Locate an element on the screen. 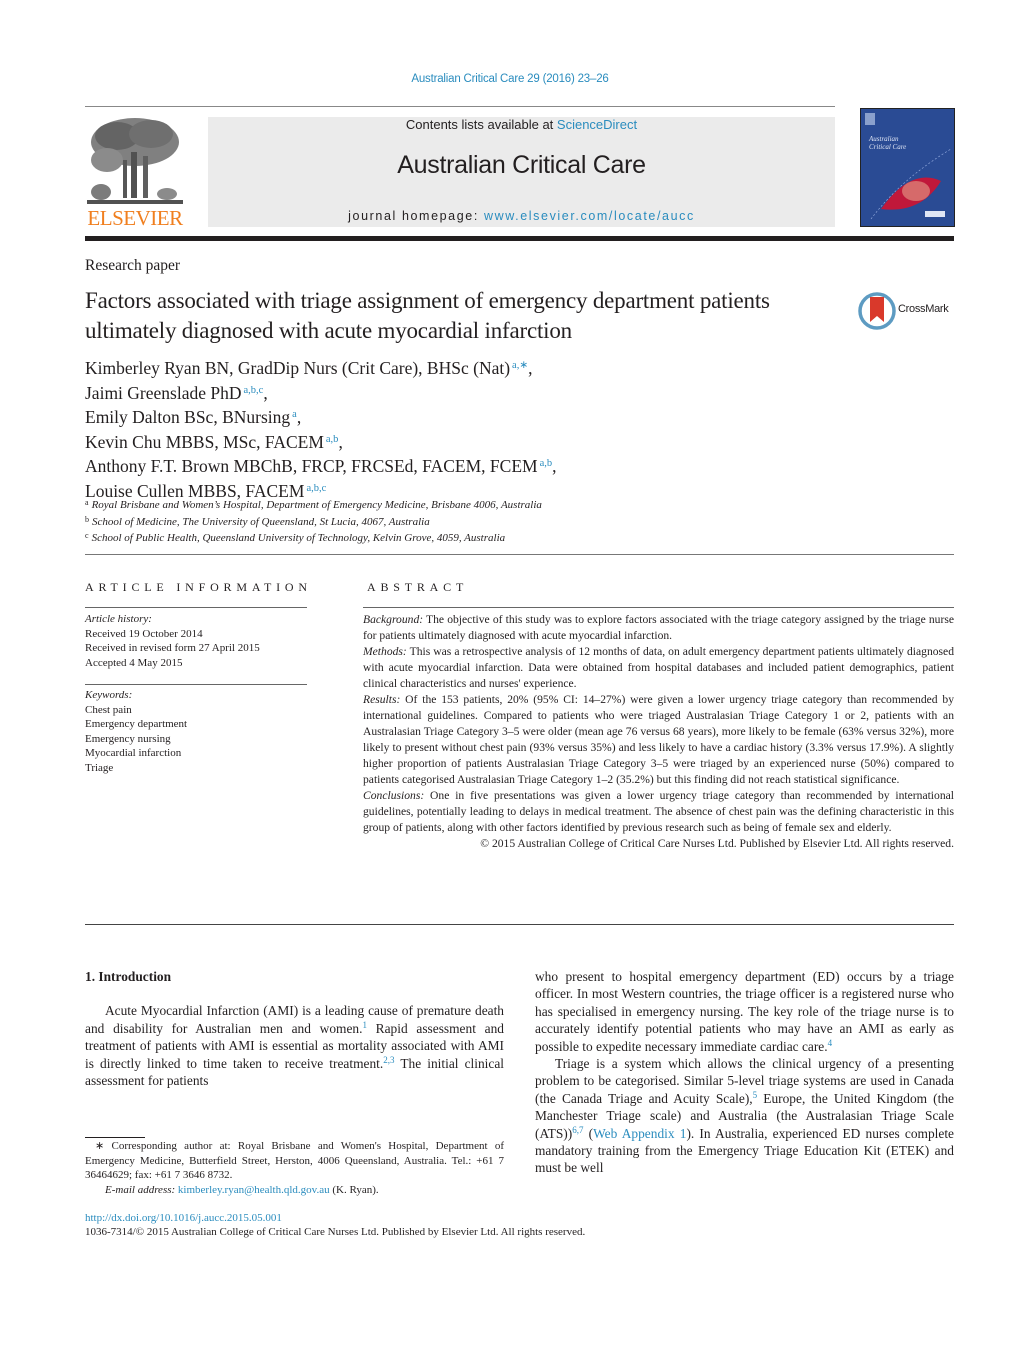  author: Emily Dalton BSc, BNursing a, is located at coordinates (321, 416).